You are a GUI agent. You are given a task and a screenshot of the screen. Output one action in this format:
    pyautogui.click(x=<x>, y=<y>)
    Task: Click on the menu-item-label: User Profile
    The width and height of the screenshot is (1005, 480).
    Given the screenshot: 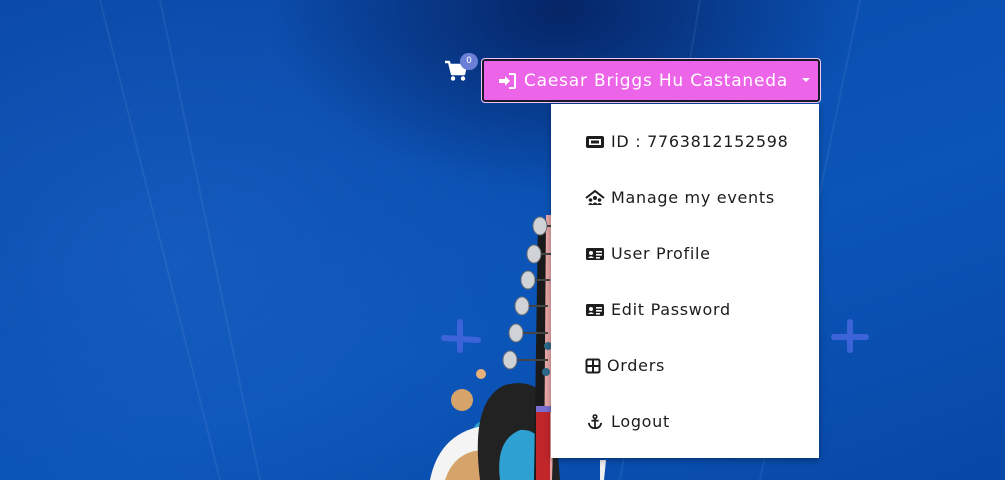 What is the action you would take?
    pyautogui.click(x=661, y=253)
    